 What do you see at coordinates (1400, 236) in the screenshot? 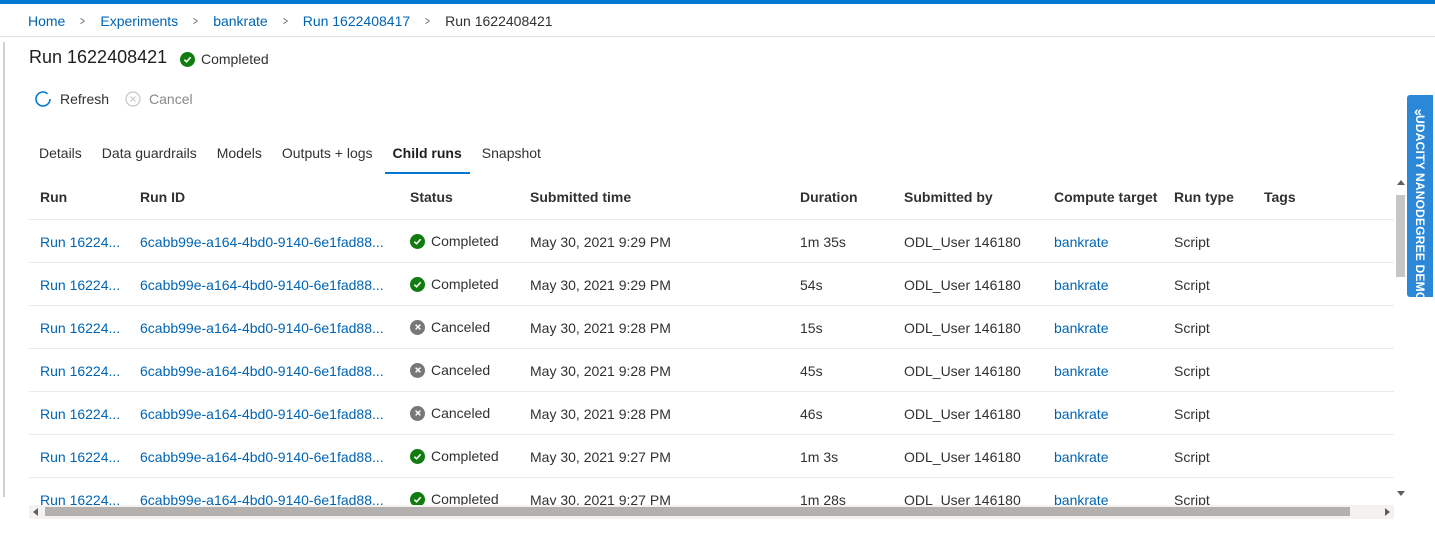
I see `vertical-scroll-thumb` at bounding box center [1400, 236].